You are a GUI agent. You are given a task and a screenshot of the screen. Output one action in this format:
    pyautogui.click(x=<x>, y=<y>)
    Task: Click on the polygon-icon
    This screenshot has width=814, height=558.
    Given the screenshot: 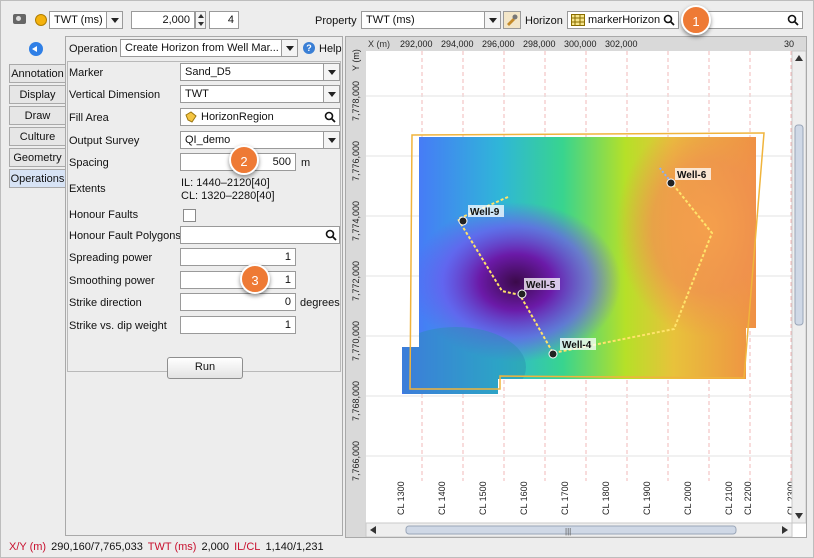 What is the action you would take?
    pyautogui.click(x=191, y=117)
    